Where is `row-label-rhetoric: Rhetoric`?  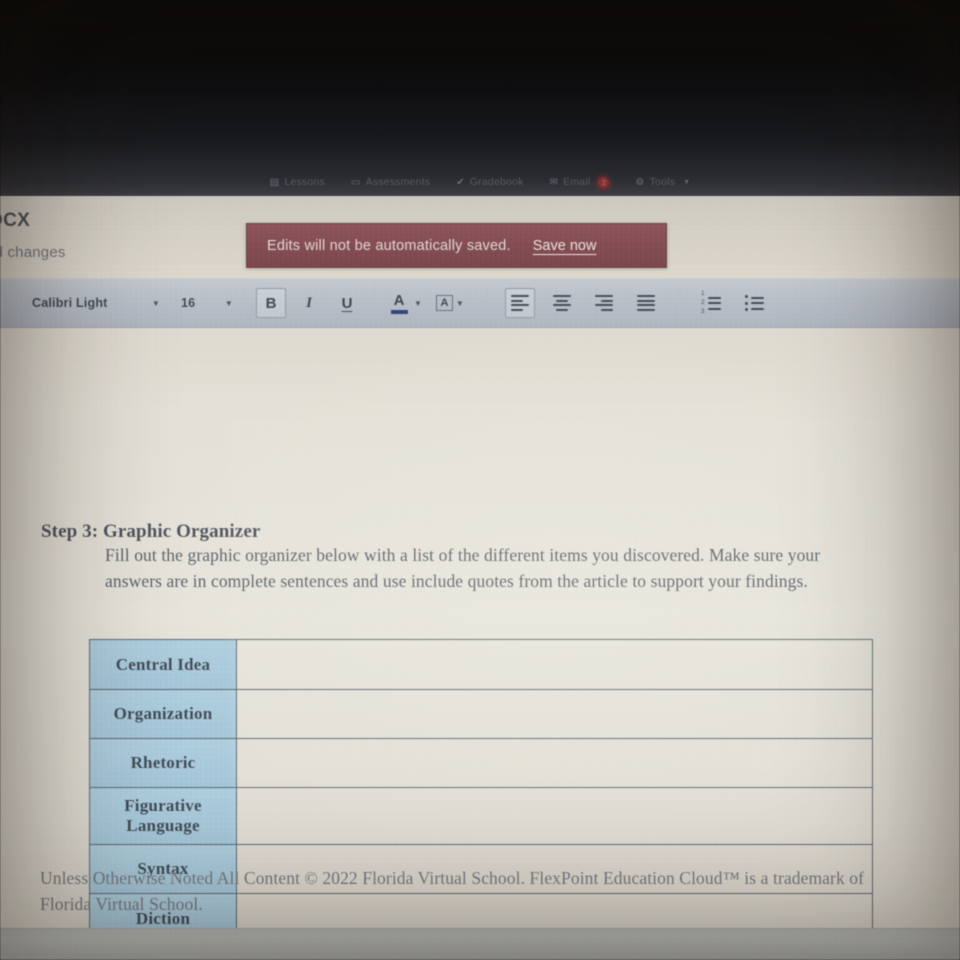
row-label-rhetoric: Rhetoric is located at coordinates (163, 763).